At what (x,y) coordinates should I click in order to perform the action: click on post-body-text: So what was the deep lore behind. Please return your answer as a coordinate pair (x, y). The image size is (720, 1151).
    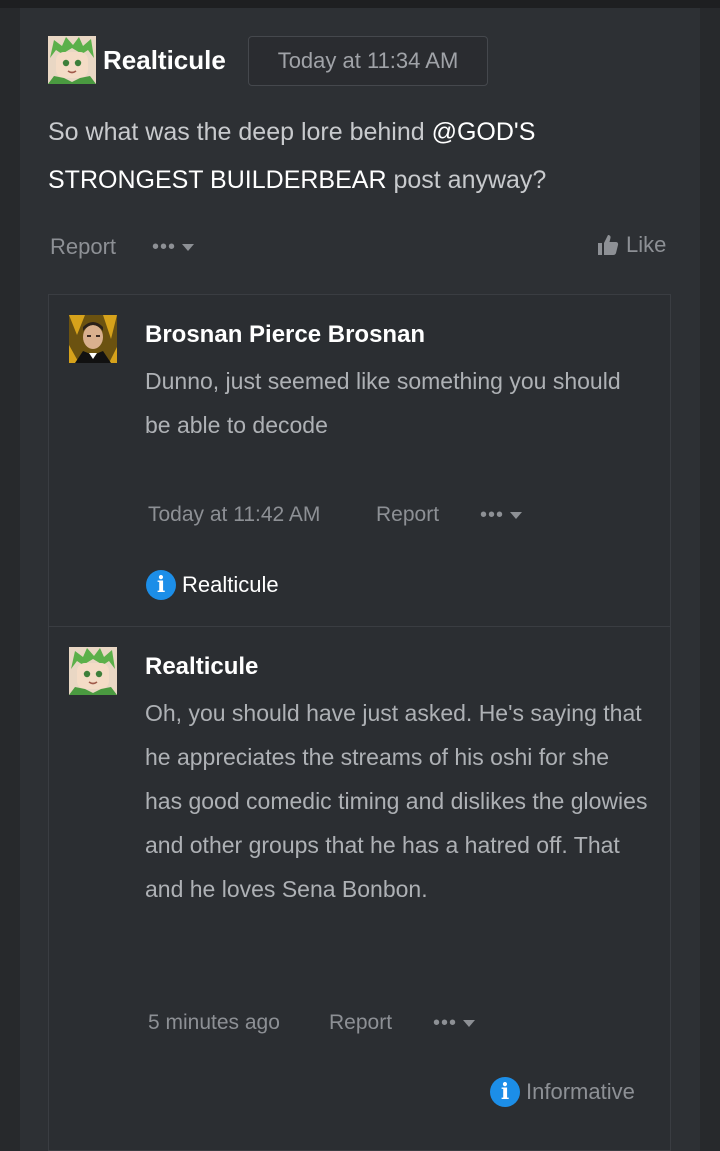
    Looking at the image, I should click on (240, 132).